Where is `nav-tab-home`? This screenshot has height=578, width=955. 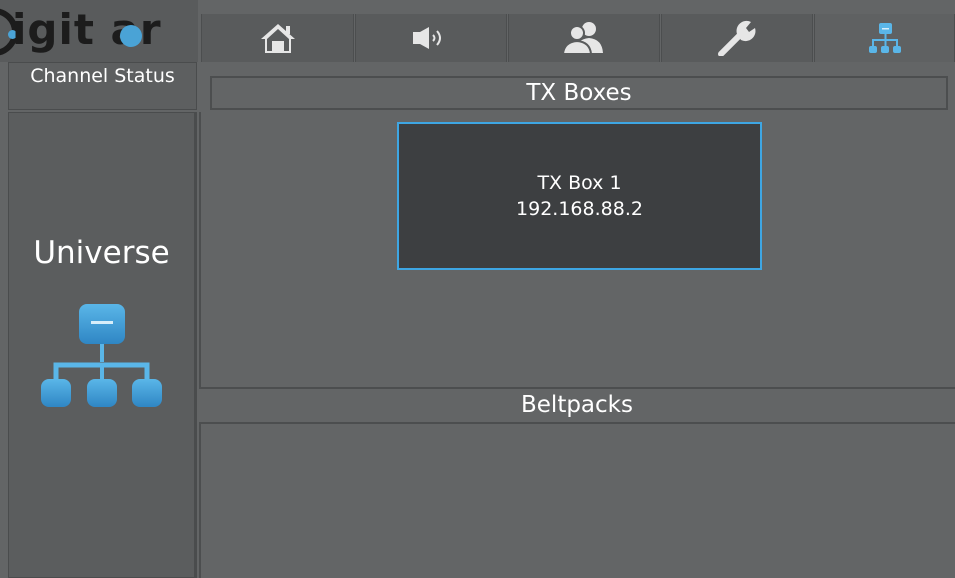
nav-tab-home is located at coordinates (277, 38).